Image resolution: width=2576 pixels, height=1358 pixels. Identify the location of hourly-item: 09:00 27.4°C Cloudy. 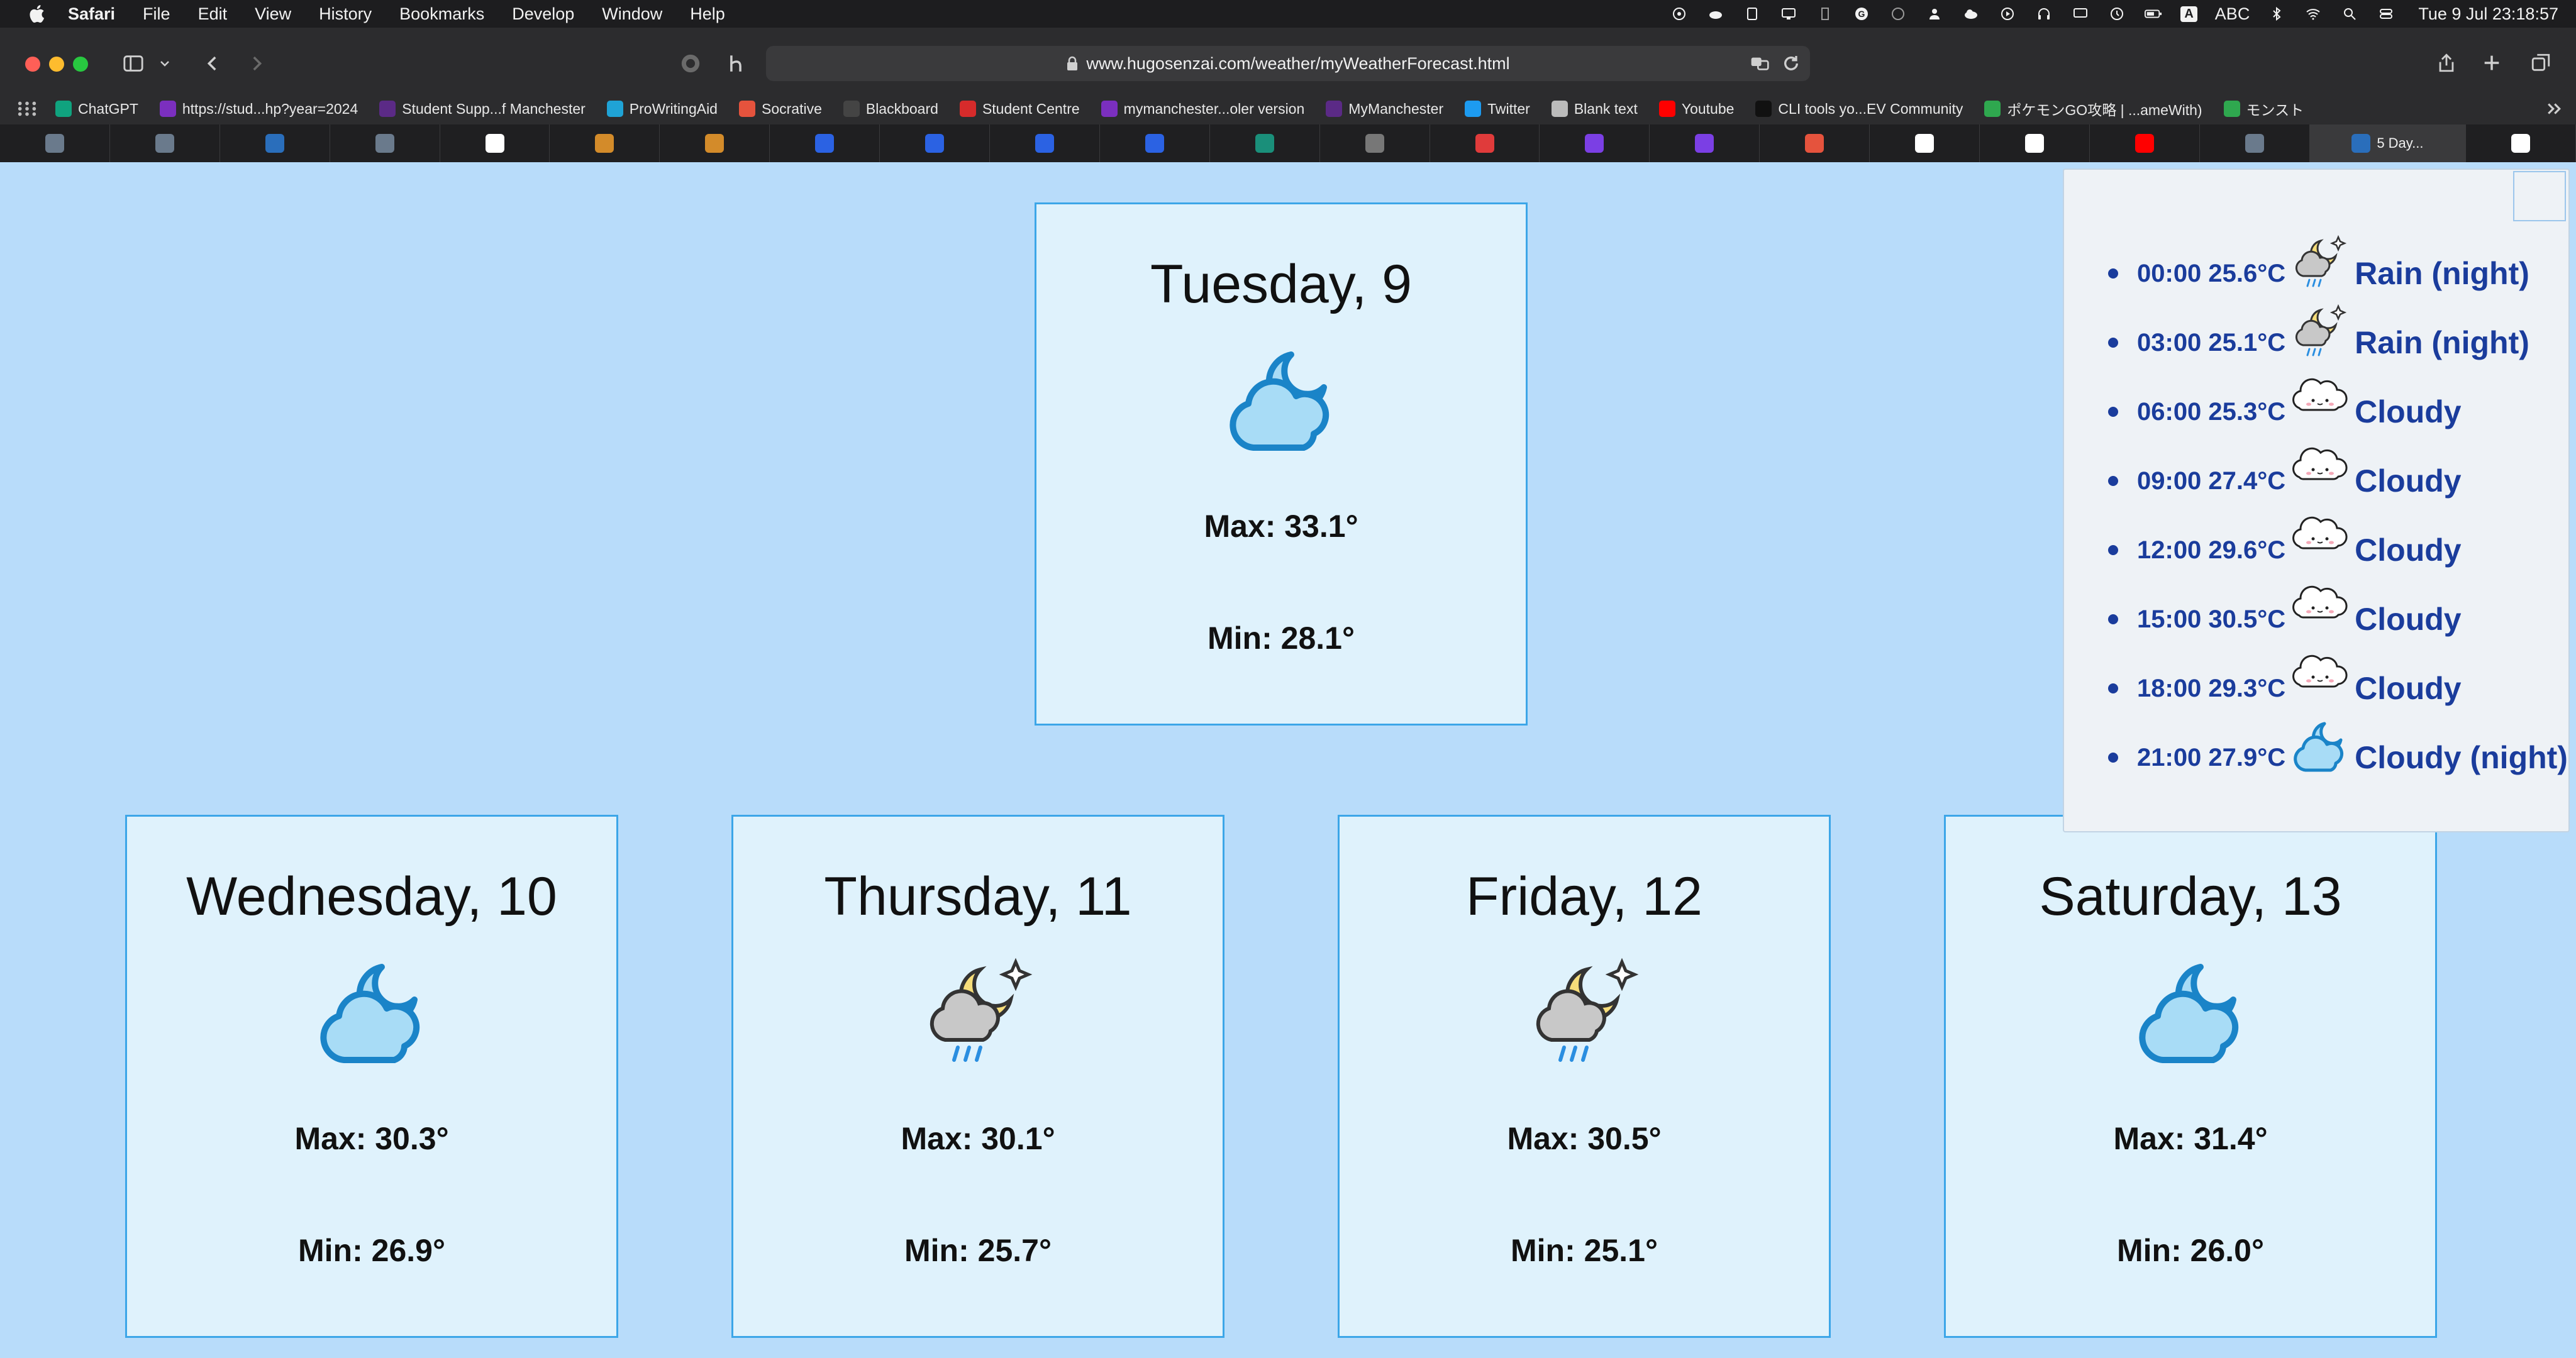
(2338, 481).